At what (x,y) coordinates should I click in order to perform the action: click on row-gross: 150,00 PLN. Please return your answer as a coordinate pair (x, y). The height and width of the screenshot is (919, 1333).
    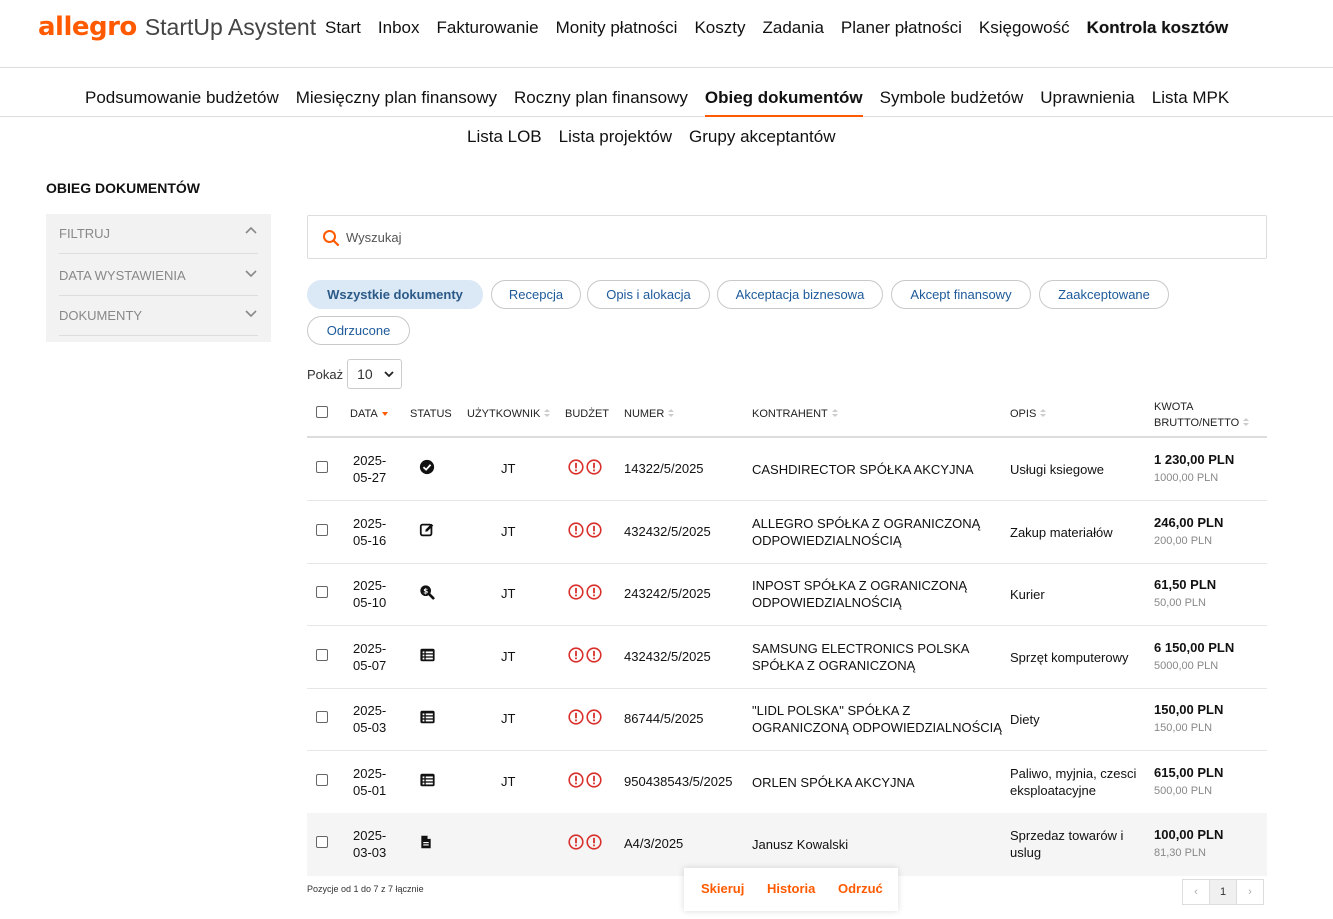
    Looking at the image, I should click on (1189, 709).